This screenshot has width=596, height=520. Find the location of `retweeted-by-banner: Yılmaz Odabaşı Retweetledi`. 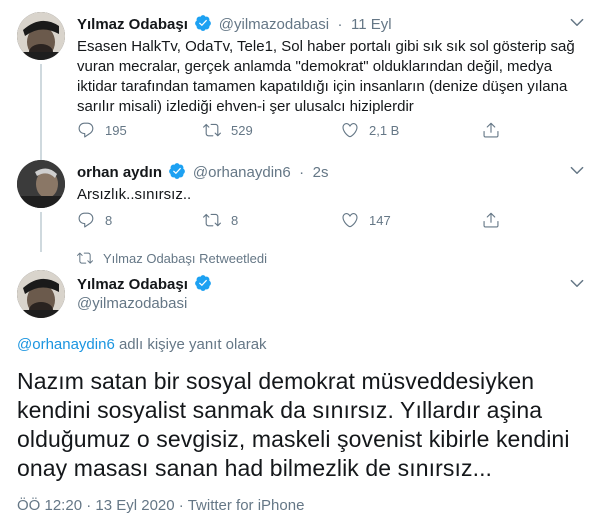

retweeted-by-banner: Yılmaz Odabaşı Retweetledi is located at coordinates (172, 258).